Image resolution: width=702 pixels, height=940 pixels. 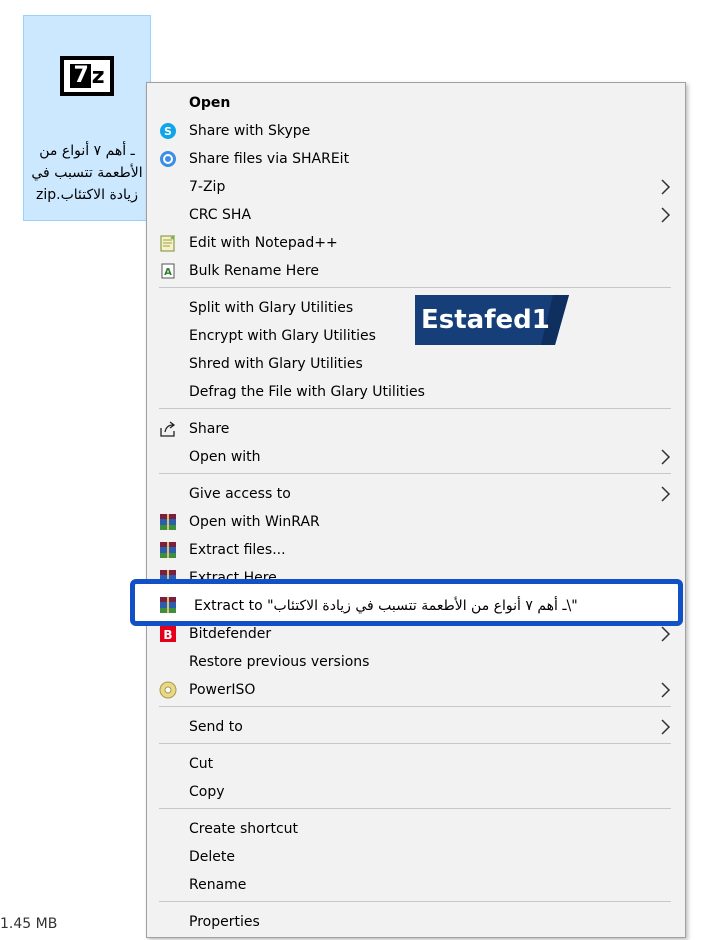 What do you see at coordinates (416, 727) in the screenshot?
I see `menu-item-send-to: Send to` at bounding box center [416, 727].